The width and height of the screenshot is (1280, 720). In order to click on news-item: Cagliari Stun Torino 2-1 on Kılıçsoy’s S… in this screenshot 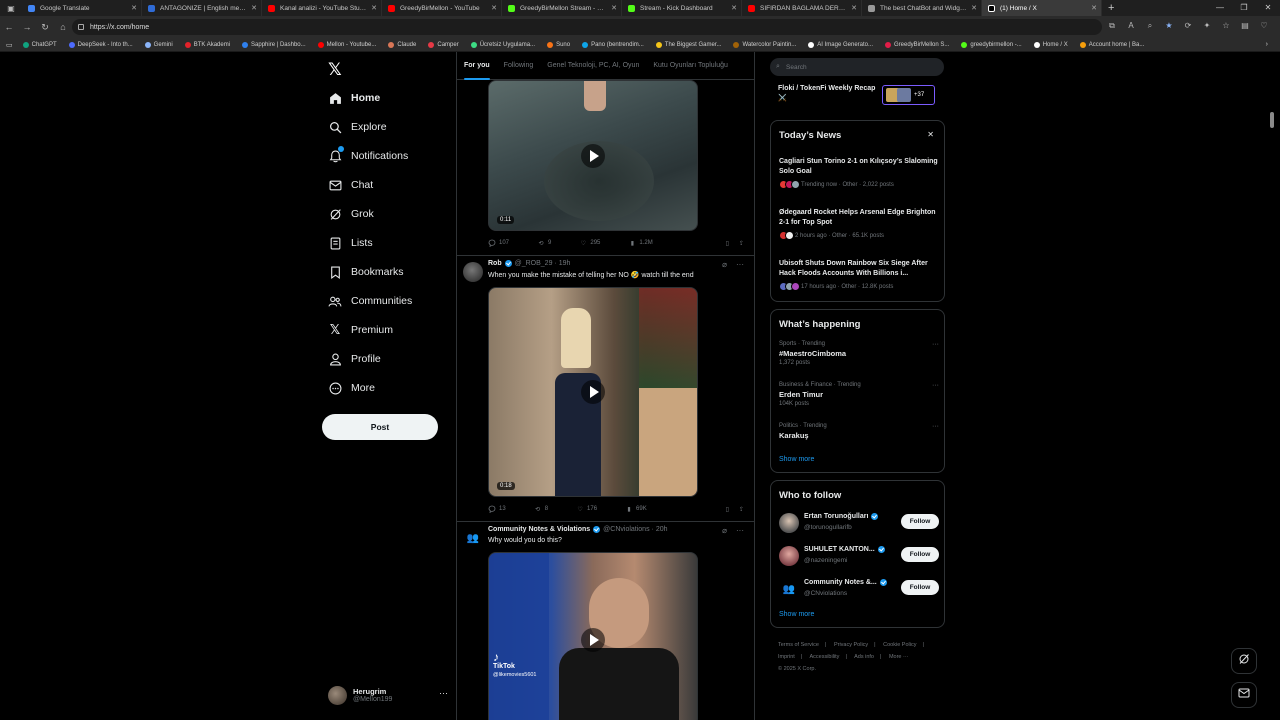, I will do `click(859, 173)`.